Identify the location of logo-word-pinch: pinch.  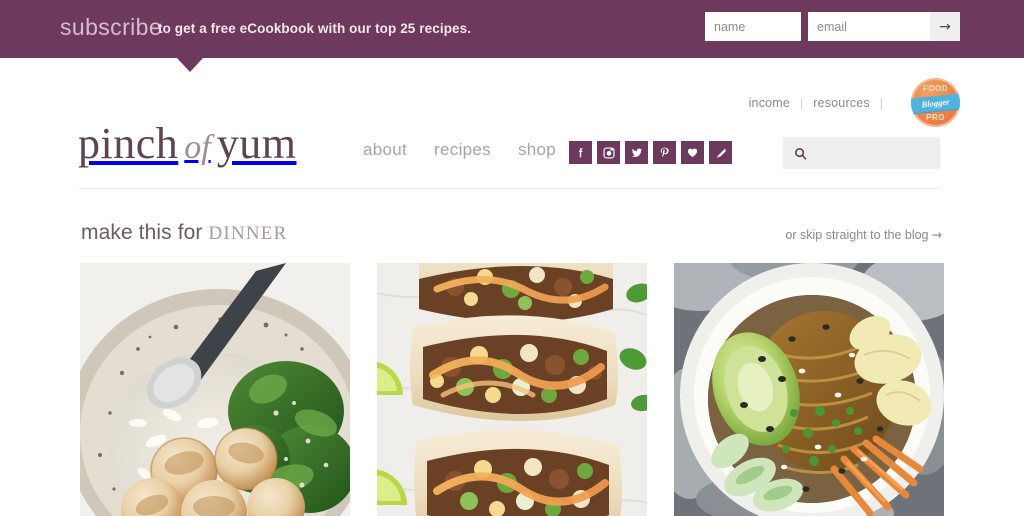
(128, 143).